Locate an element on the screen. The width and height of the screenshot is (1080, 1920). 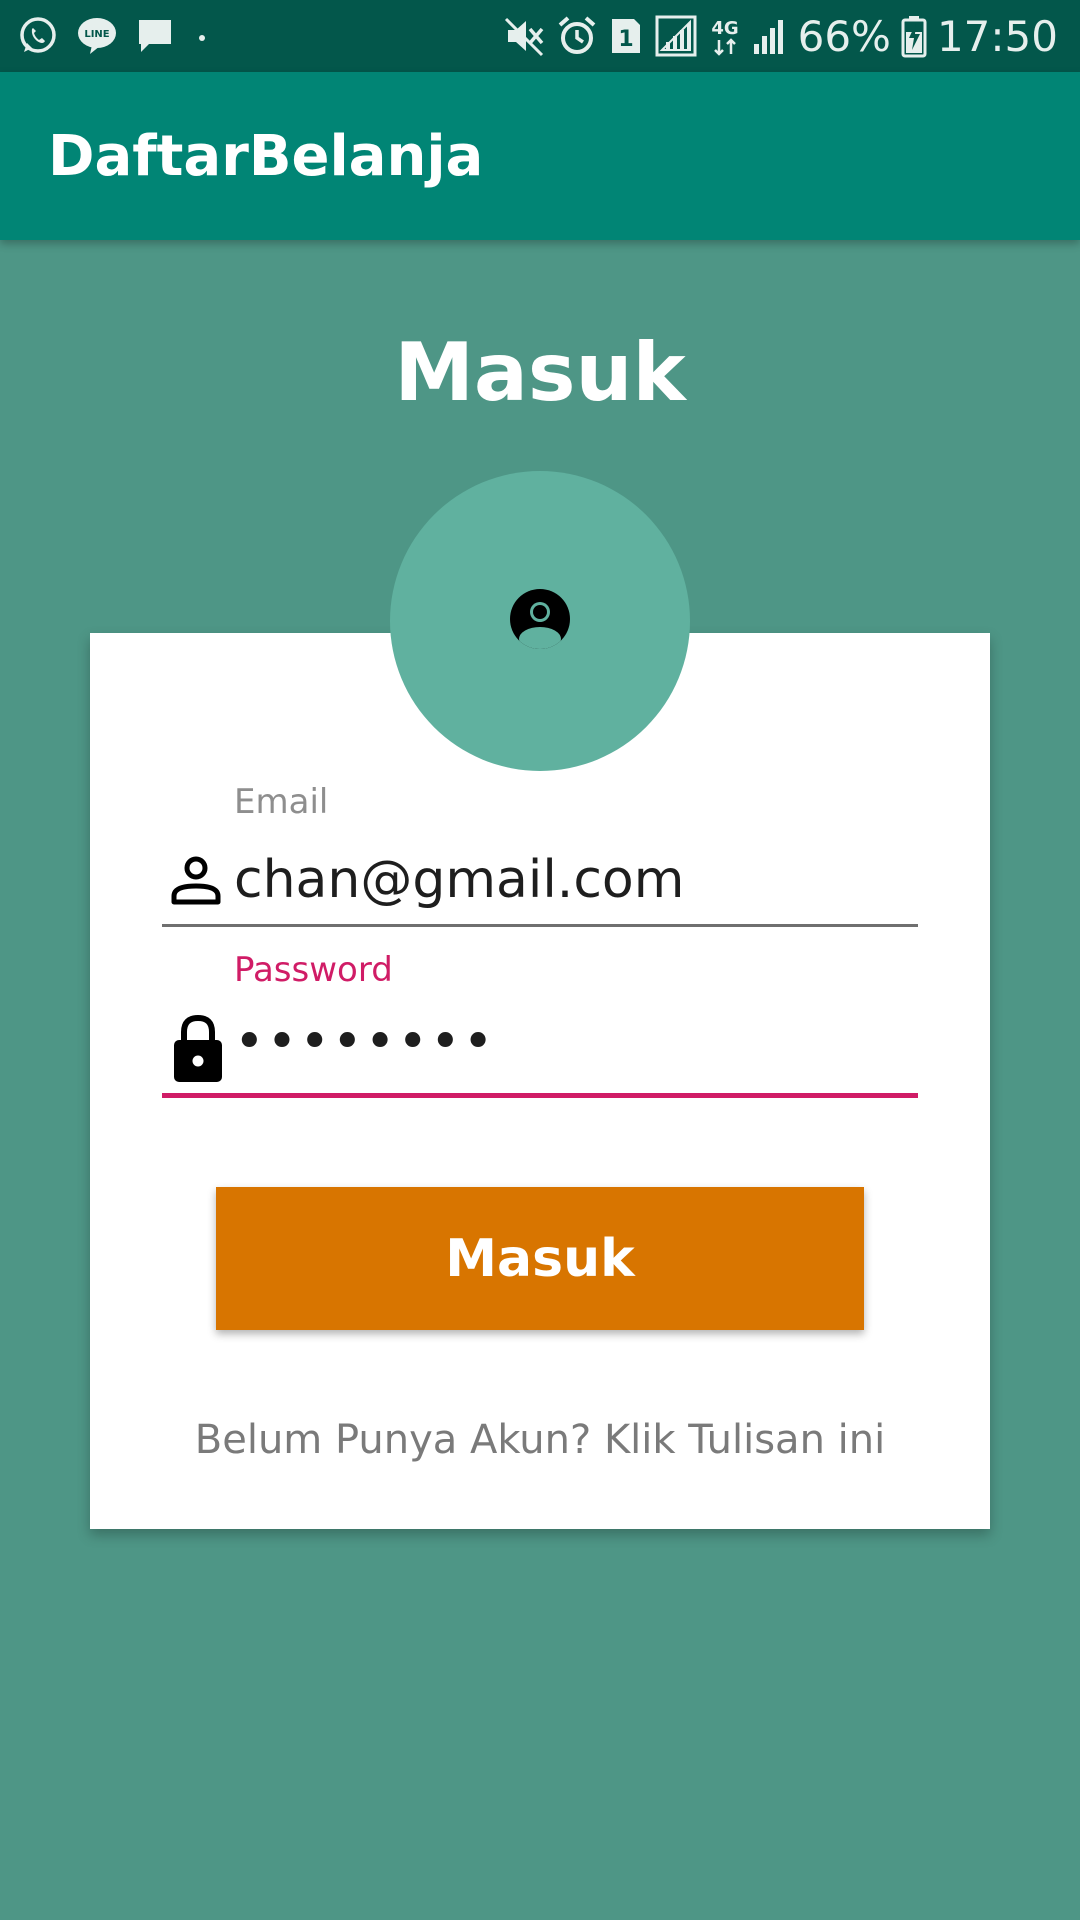
status-bar: LINE 1 4G 66% 17:50 is located at coordinates (540, 36).